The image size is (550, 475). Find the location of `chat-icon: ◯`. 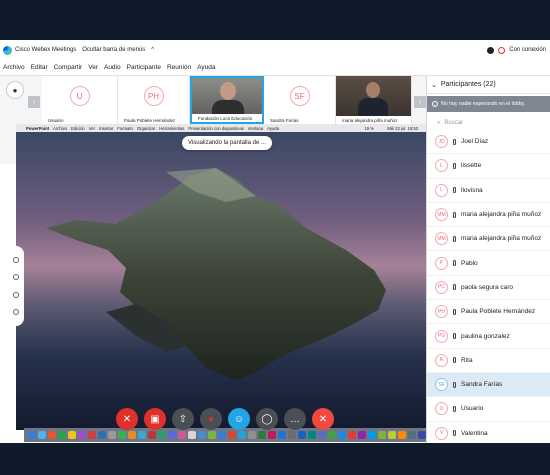

chat-icon: ◯ is located at coordinates (267, 419).